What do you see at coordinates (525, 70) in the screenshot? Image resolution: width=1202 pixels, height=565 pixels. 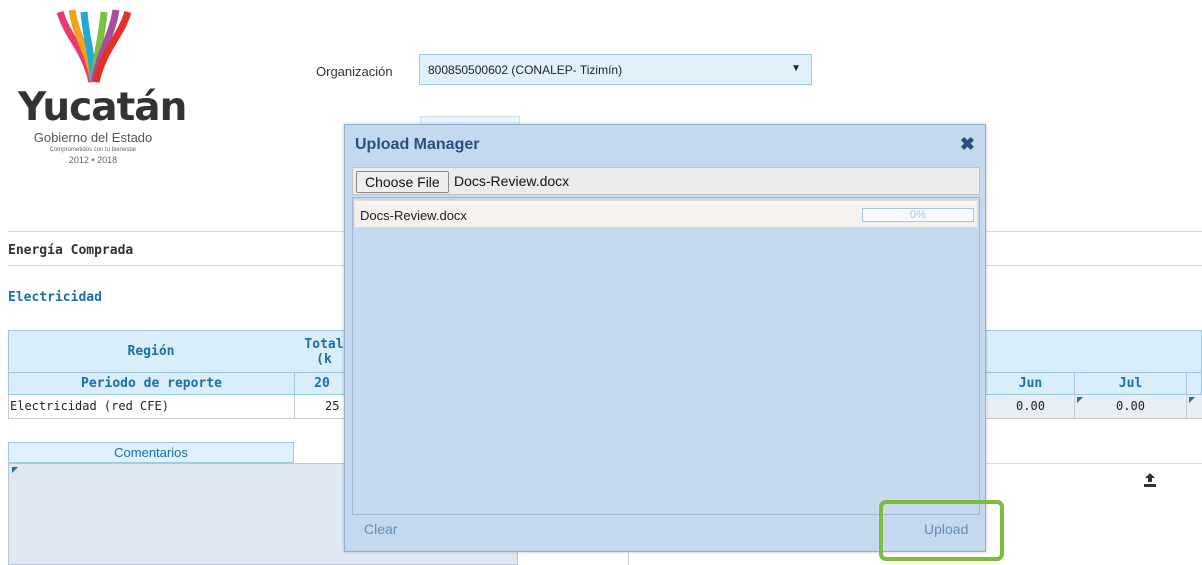 I see `organization-selected-value: 800850500602 (CONALEP- Tizimín)` at bounding box center [525, 70].